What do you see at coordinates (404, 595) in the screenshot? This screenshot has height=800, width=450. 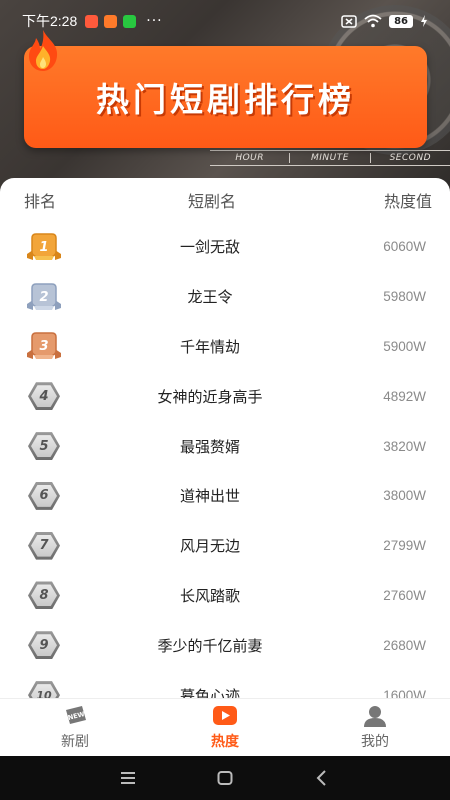 I see `heat-value: 2760W` at bounding box center [404, 595].